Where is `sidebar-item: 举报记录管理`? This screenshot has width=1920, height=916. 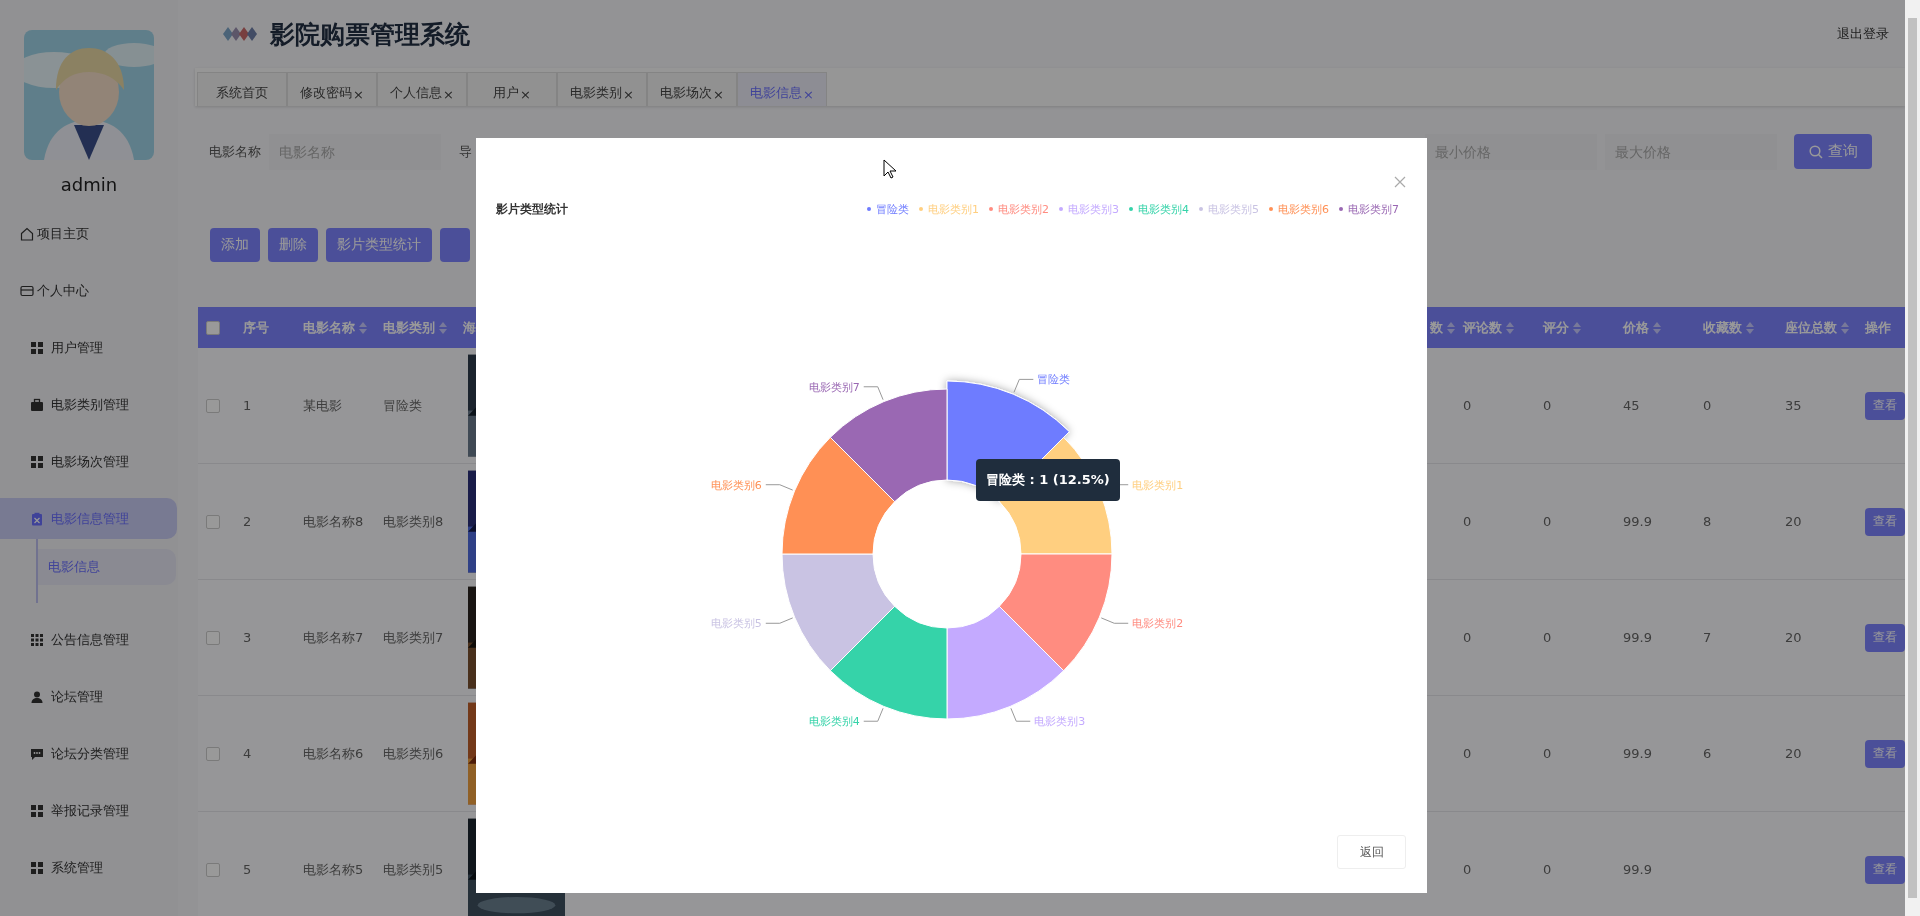
sidebar-item: 举报记录管理 is located at coordinates (88, 810).